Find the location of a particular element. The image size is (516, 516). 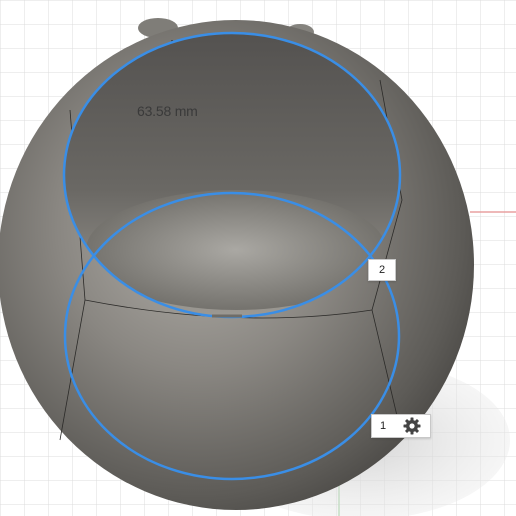

sketch-handle-2: 2 is located at coordinates (382, 270).